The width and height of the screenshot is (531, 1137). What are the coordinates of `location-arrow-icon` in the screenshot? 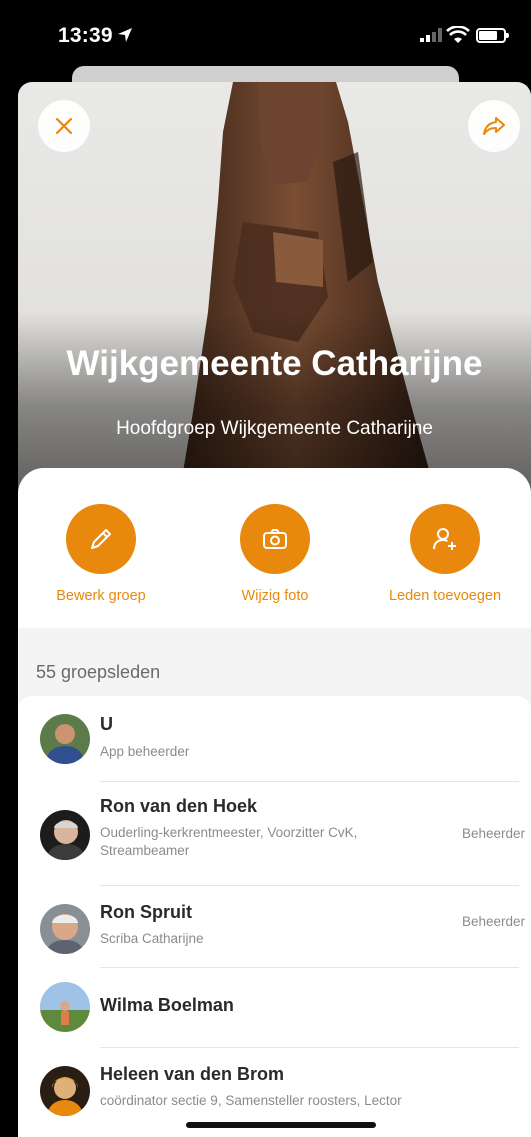 It's located at (125, 37).